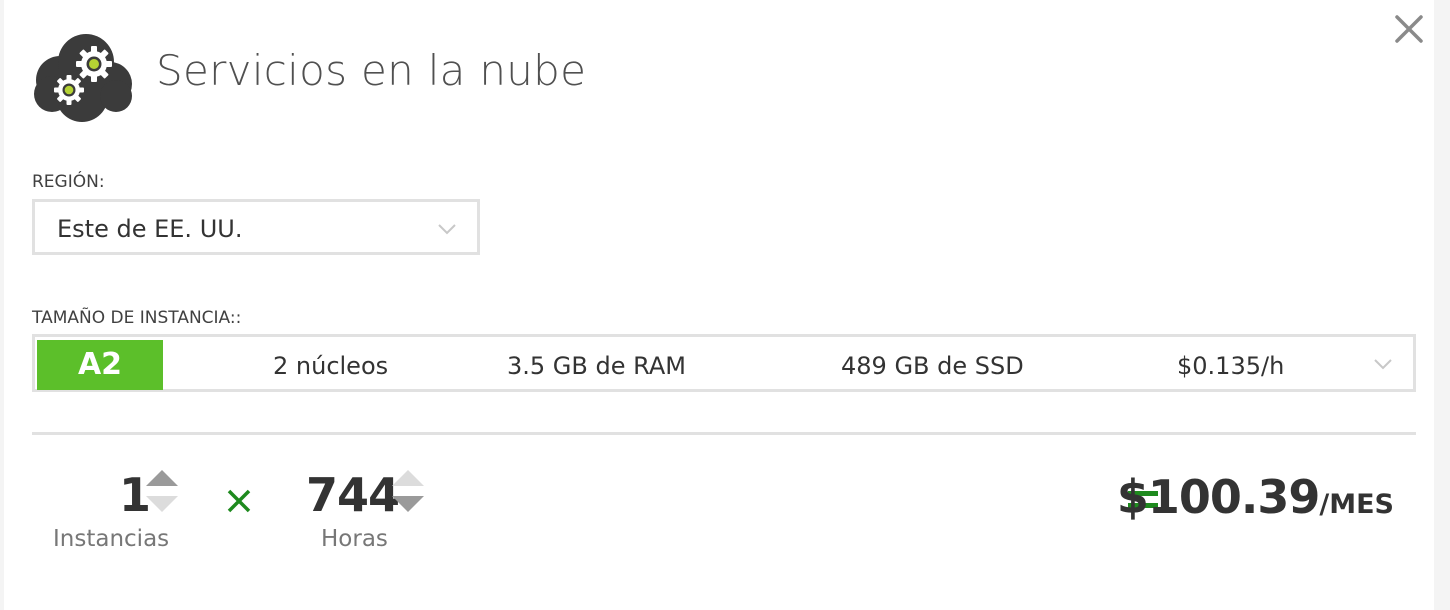  What do you see at coordinates (724, 433) in the screenshot?
I see `section-divider` at bounding box center [724, 433].